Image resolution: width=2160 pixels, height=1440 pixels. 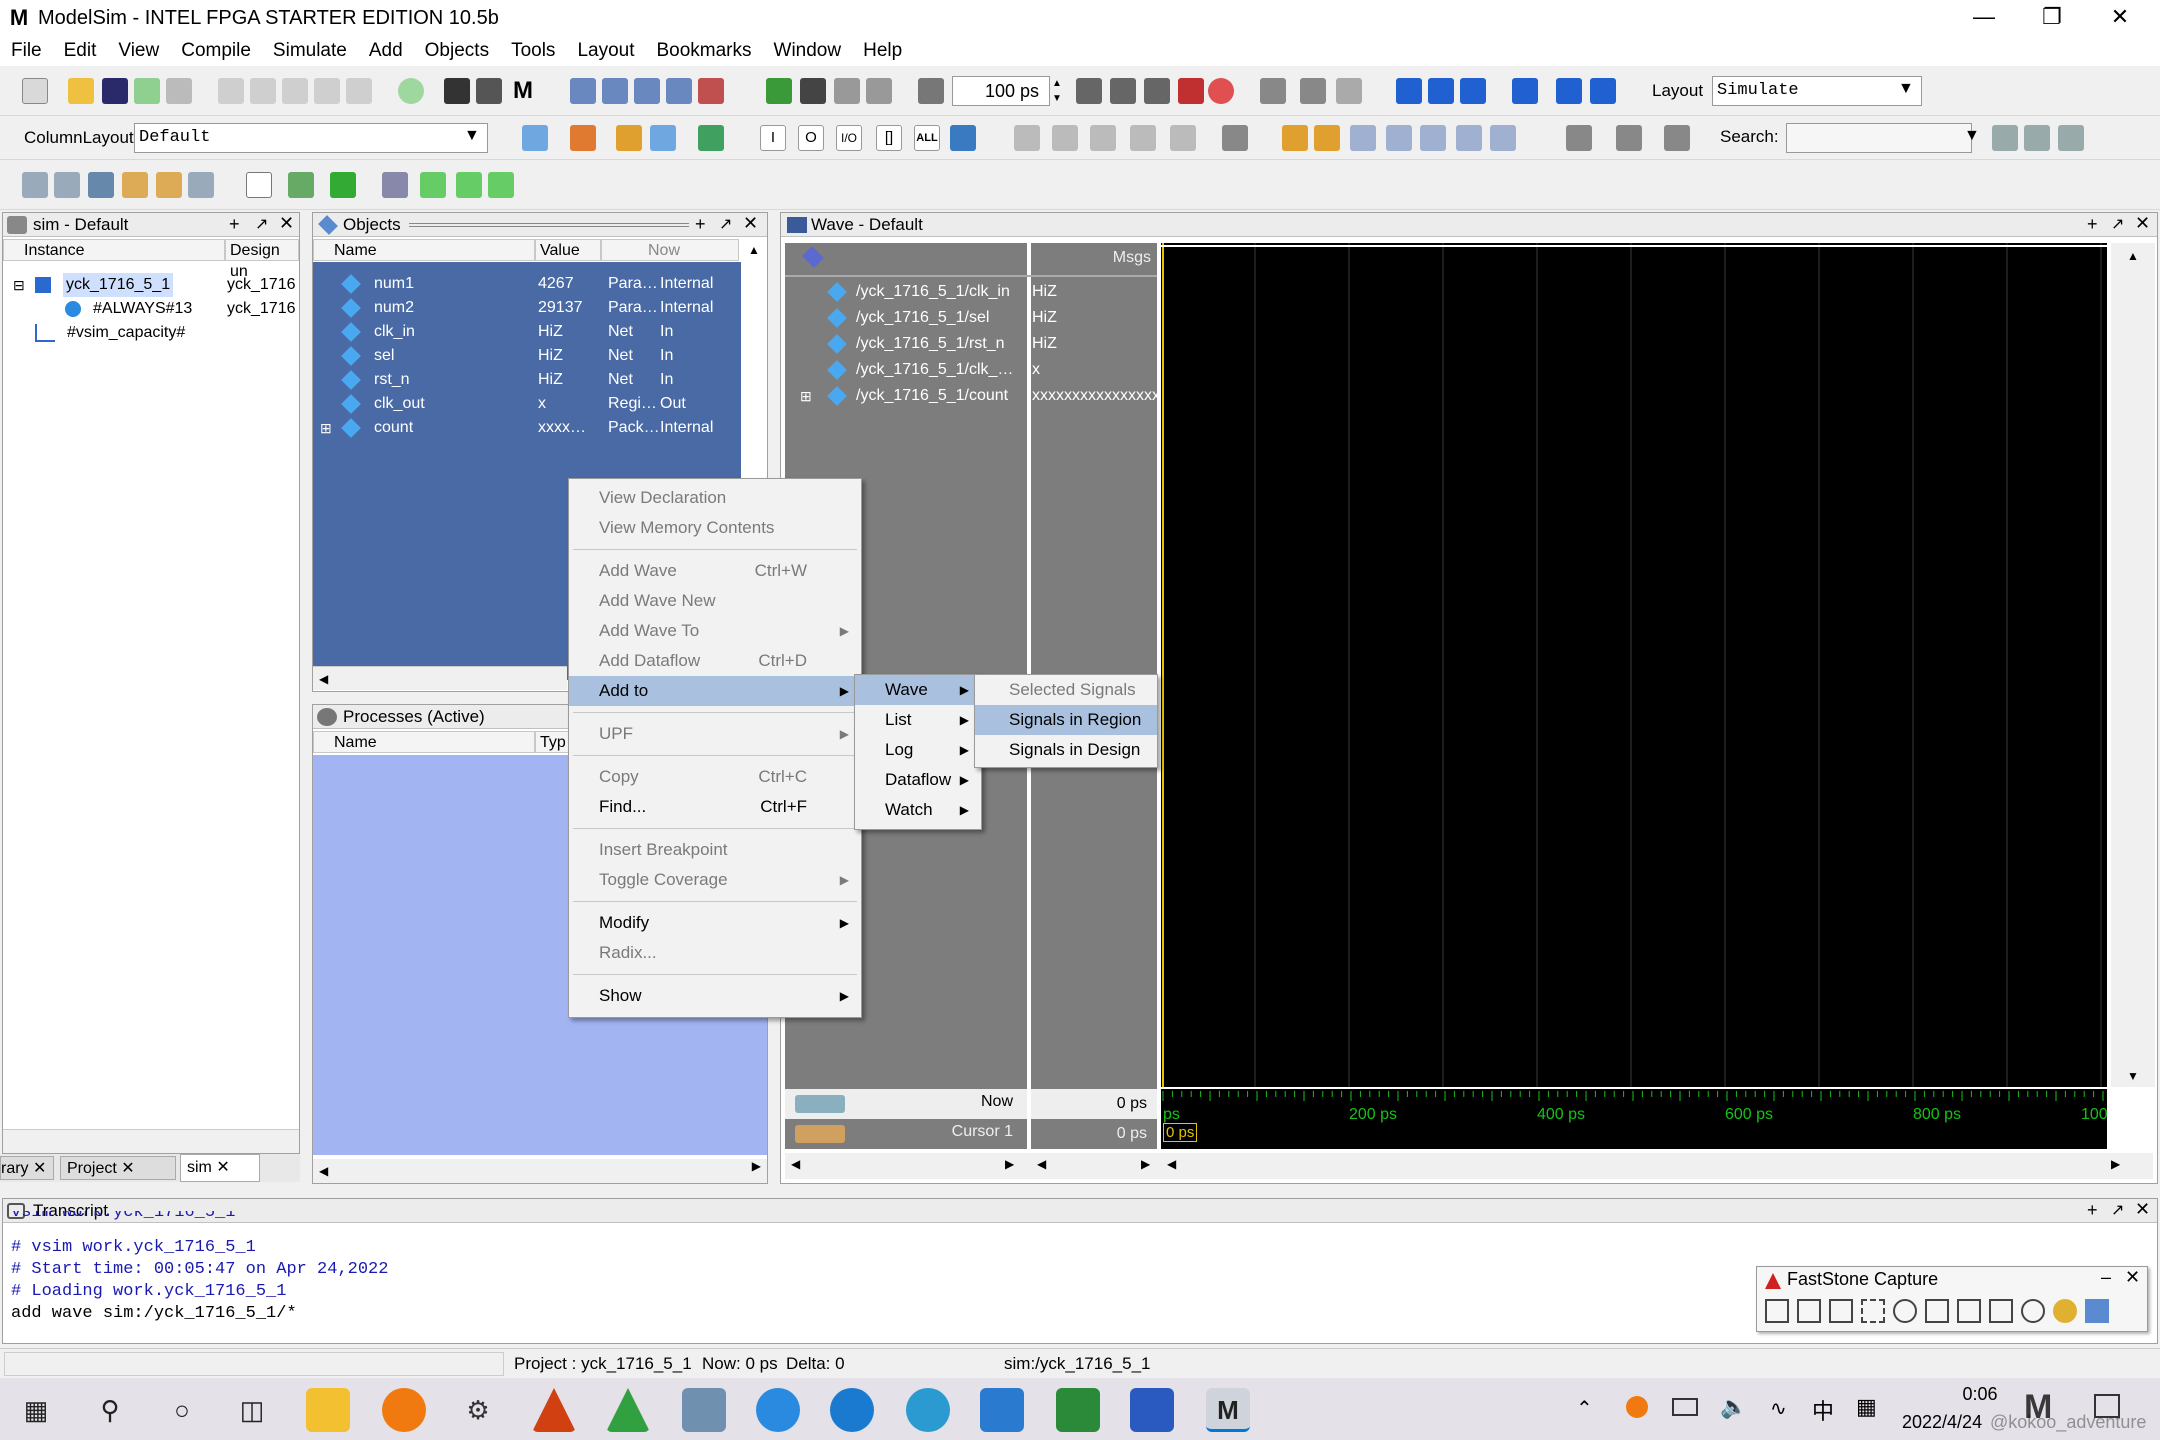 What do you see at coordinates (715, 571) in the screenshot?
I see `context-menu-item: Add Wave Ctrl+W` at bounding box center [715, 571].